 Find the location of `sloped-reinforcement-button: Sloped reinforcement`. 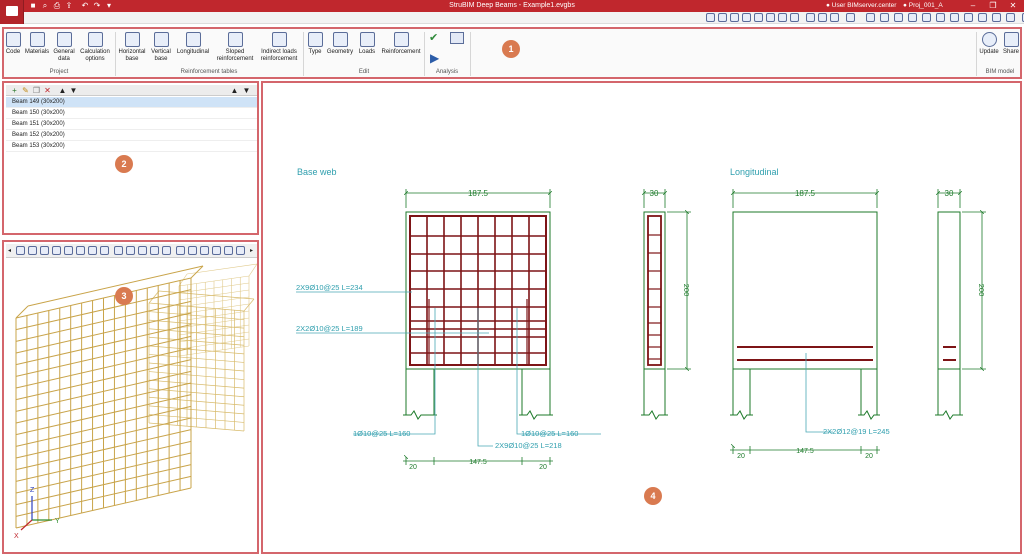

sloped-reinforcement-button: Sloped reinforcement is located at coordinates (235, 47).